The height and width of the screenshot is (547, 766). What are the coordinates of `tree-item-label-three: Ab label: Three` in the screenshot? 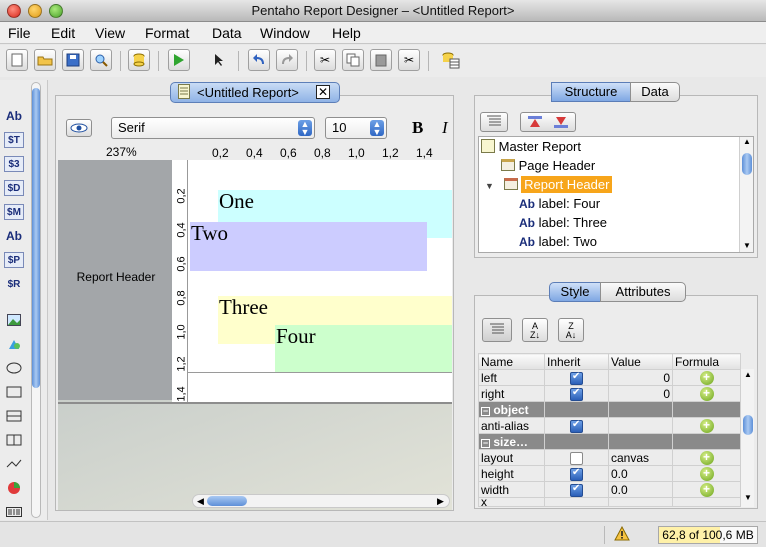 It's located at (563, 222).